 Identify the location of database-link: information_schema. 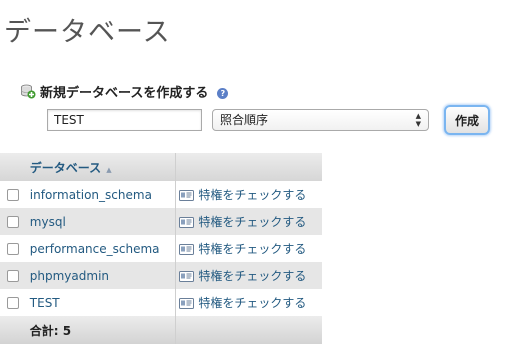
(90, 195).